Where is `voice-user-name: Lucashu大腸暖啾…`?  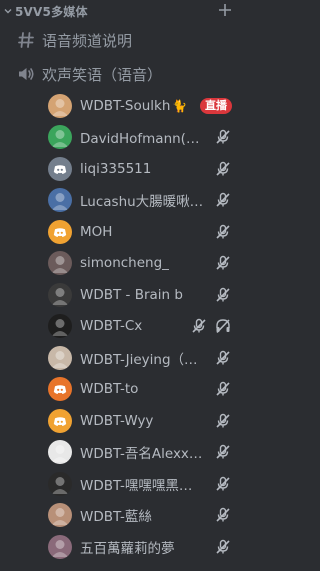
voice-user-name: Lucashu大腸暖啾… is located at coordinates (142, 202).